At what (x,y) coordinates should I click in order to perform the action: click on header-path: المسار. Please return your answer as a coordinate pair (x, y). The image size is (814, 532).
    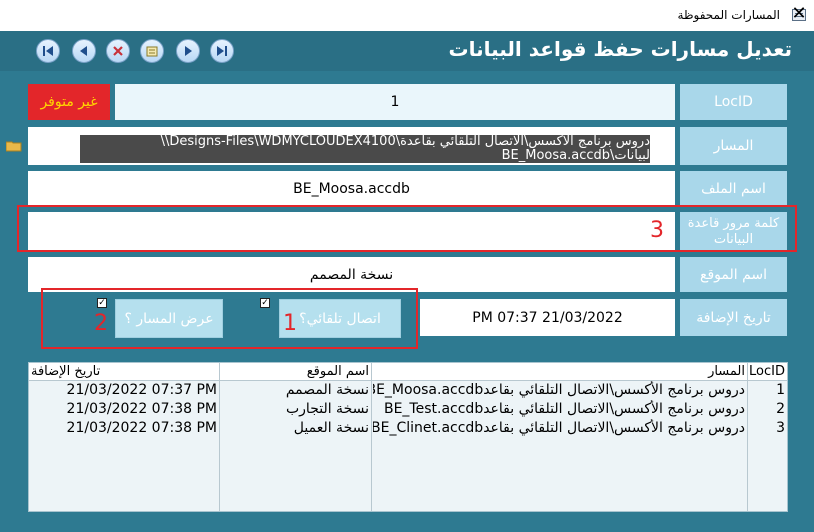
    Looking at the image, I should click on (559, 371).